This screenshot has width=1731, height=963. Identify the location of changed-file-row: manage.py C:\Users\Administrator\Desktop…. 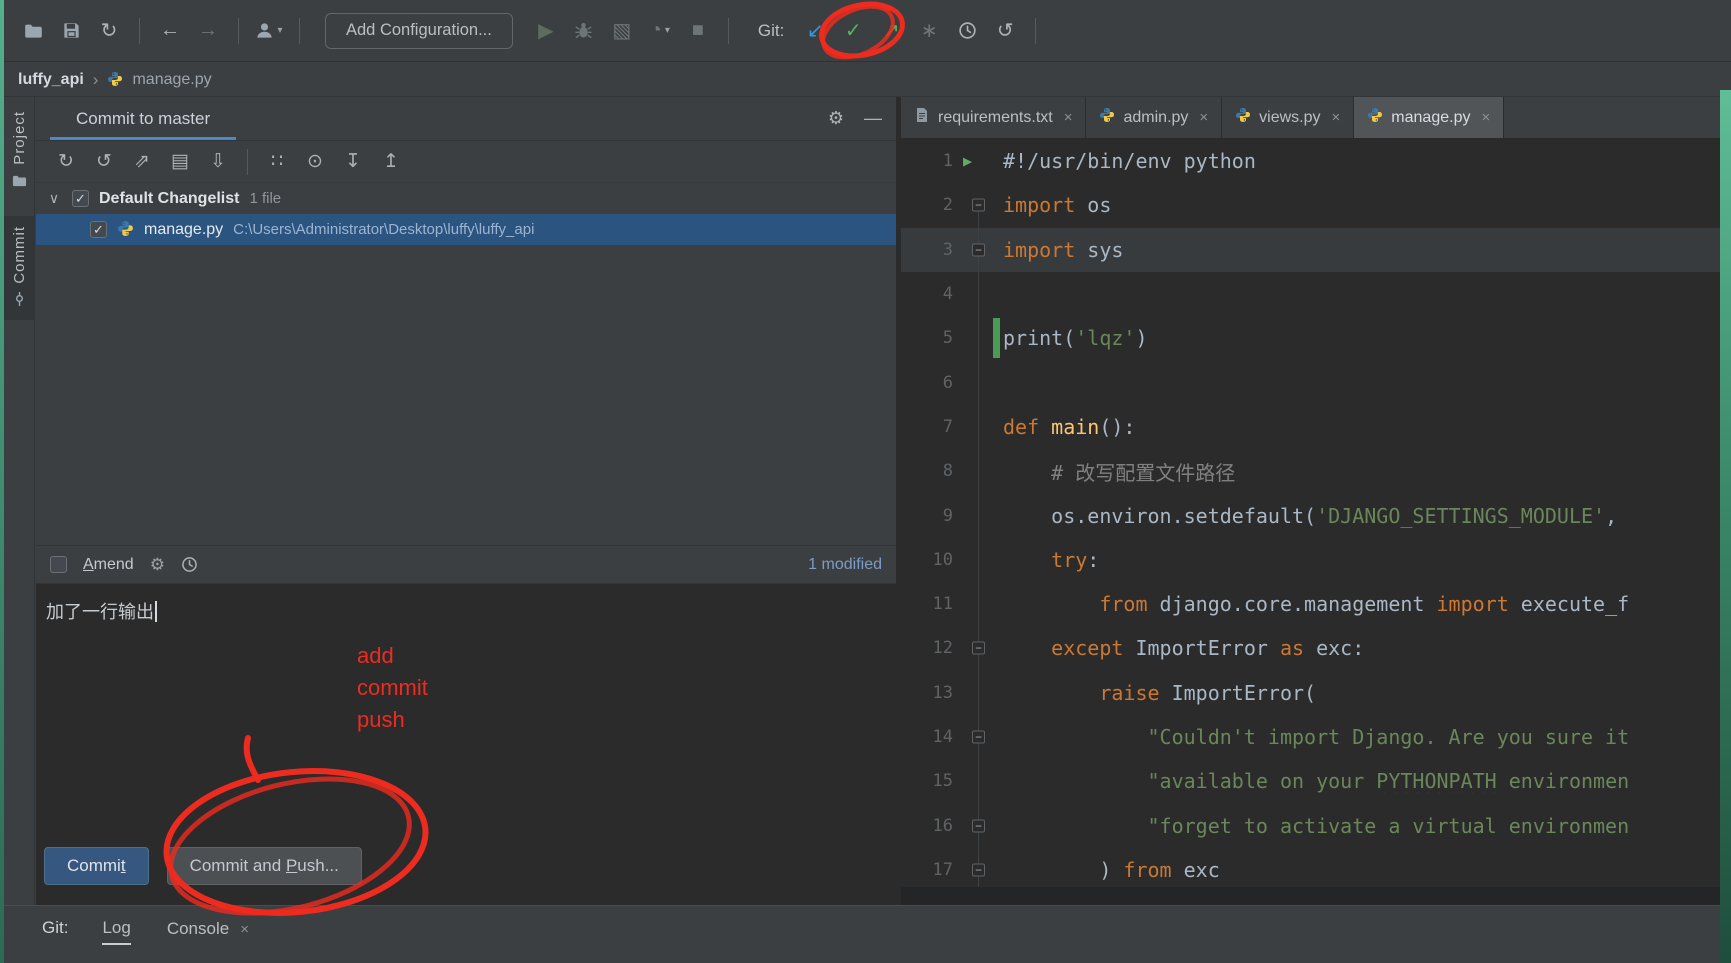
(466, 229).